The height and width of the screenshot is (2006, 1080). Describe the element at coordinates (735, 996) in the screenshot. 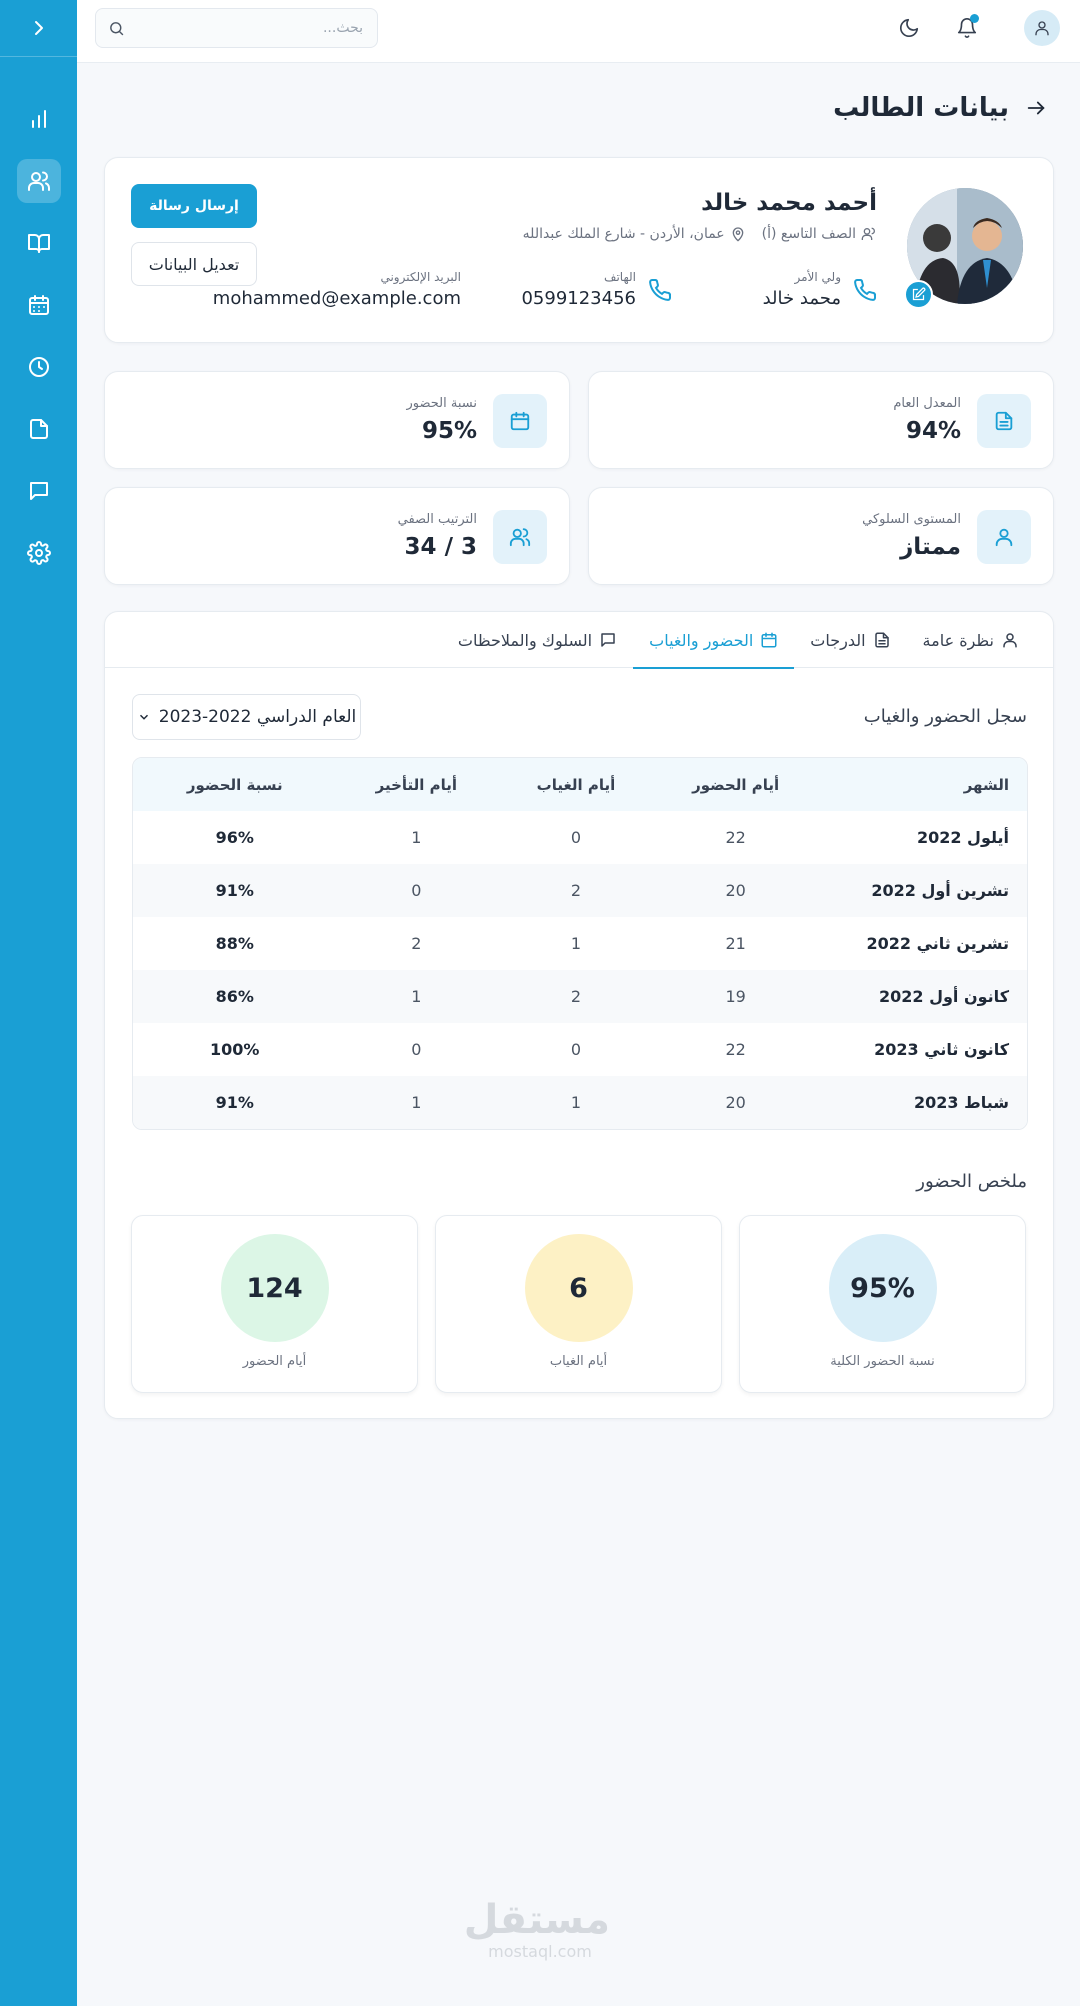

I see `cell-present: 19` at that location.